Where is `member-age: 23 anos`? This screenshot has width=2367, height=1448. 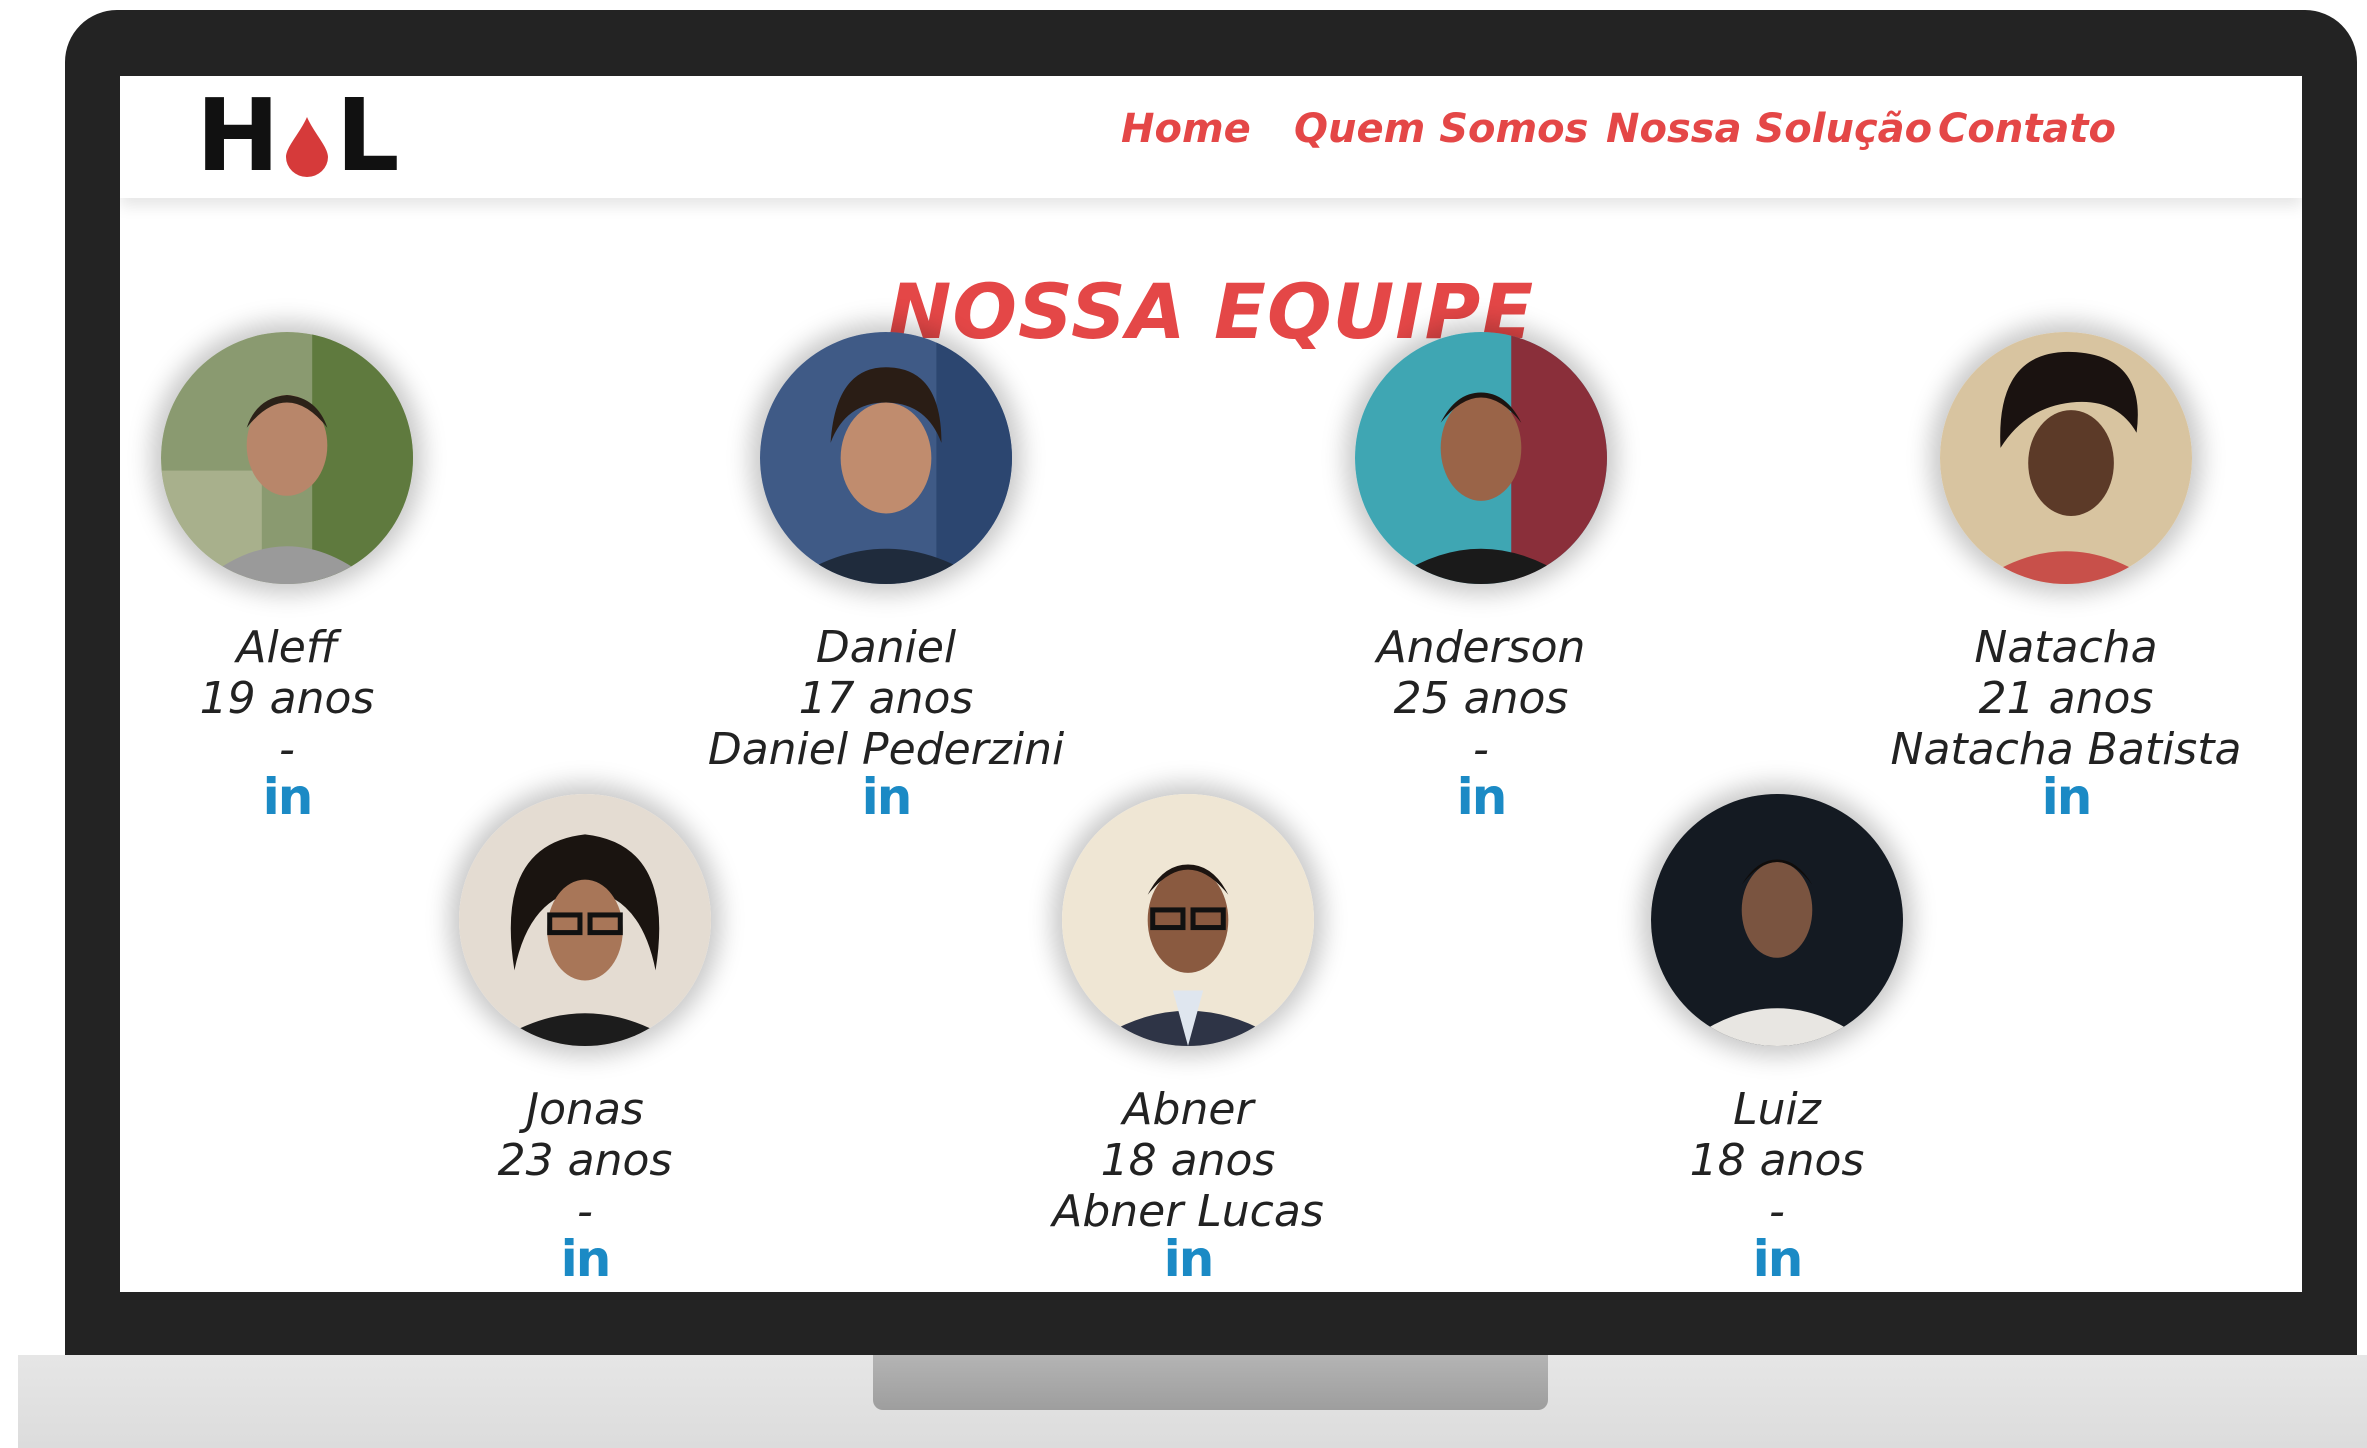 member-age: 23 anos is located at coordinates (585, 1160).